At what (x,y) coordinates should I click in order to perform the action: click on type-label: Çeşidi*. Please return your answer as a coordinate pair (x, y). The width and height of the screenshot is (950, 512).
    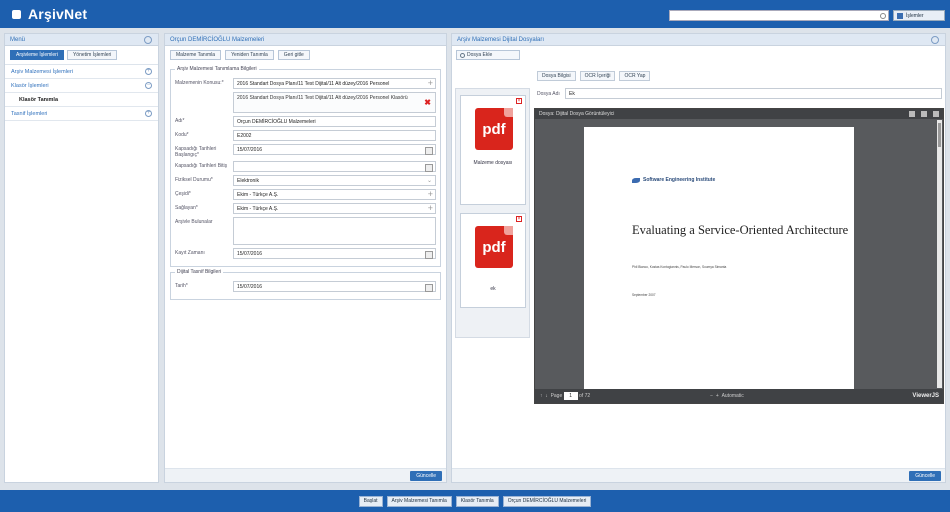
    Looking at the image, I should click on (183, 194).